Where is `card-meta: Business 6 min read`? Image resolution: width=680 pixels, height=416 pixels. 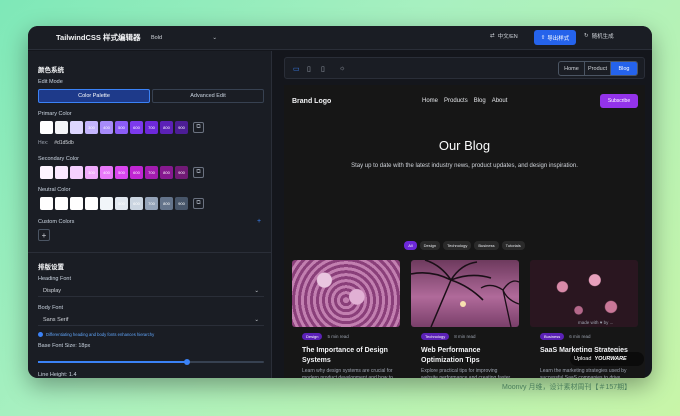
card-meta: Business 6 min read is located at coordinates (565, 336).